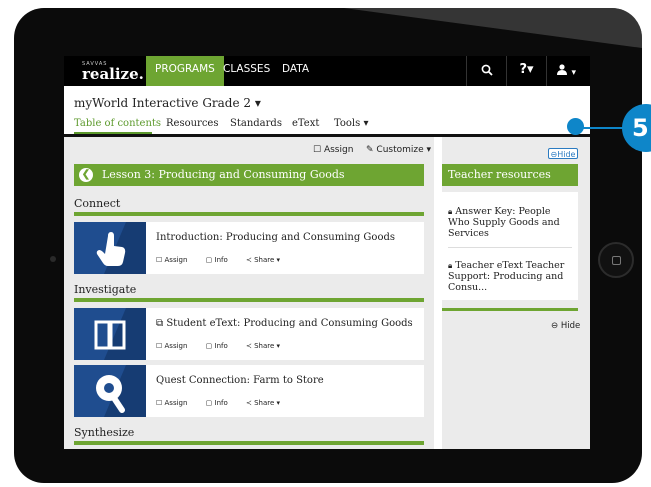  What do you see at coordinates (526, 71) in the screenshot?
I see `help-menu-button: ?▾` at bounding box center [526, 71].